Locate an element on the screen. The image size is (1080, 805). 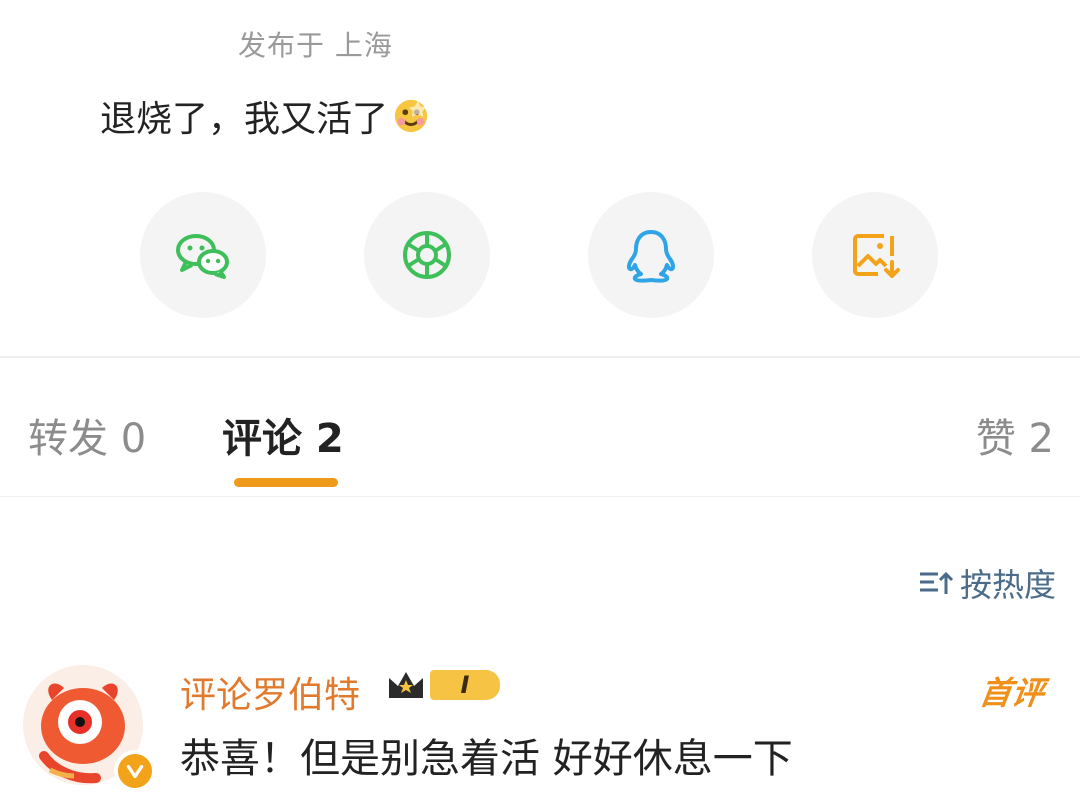
moments-icon is located at coordinates (427, 255).